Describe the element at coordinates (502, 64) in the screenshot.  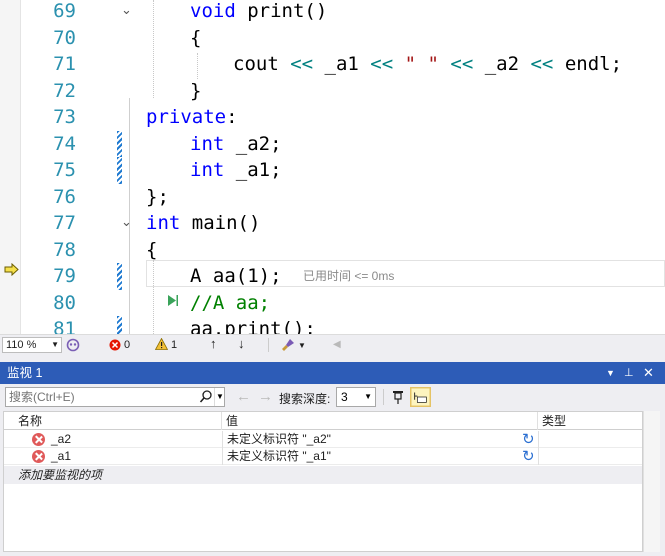
I see `code-token: _a2` at that location.